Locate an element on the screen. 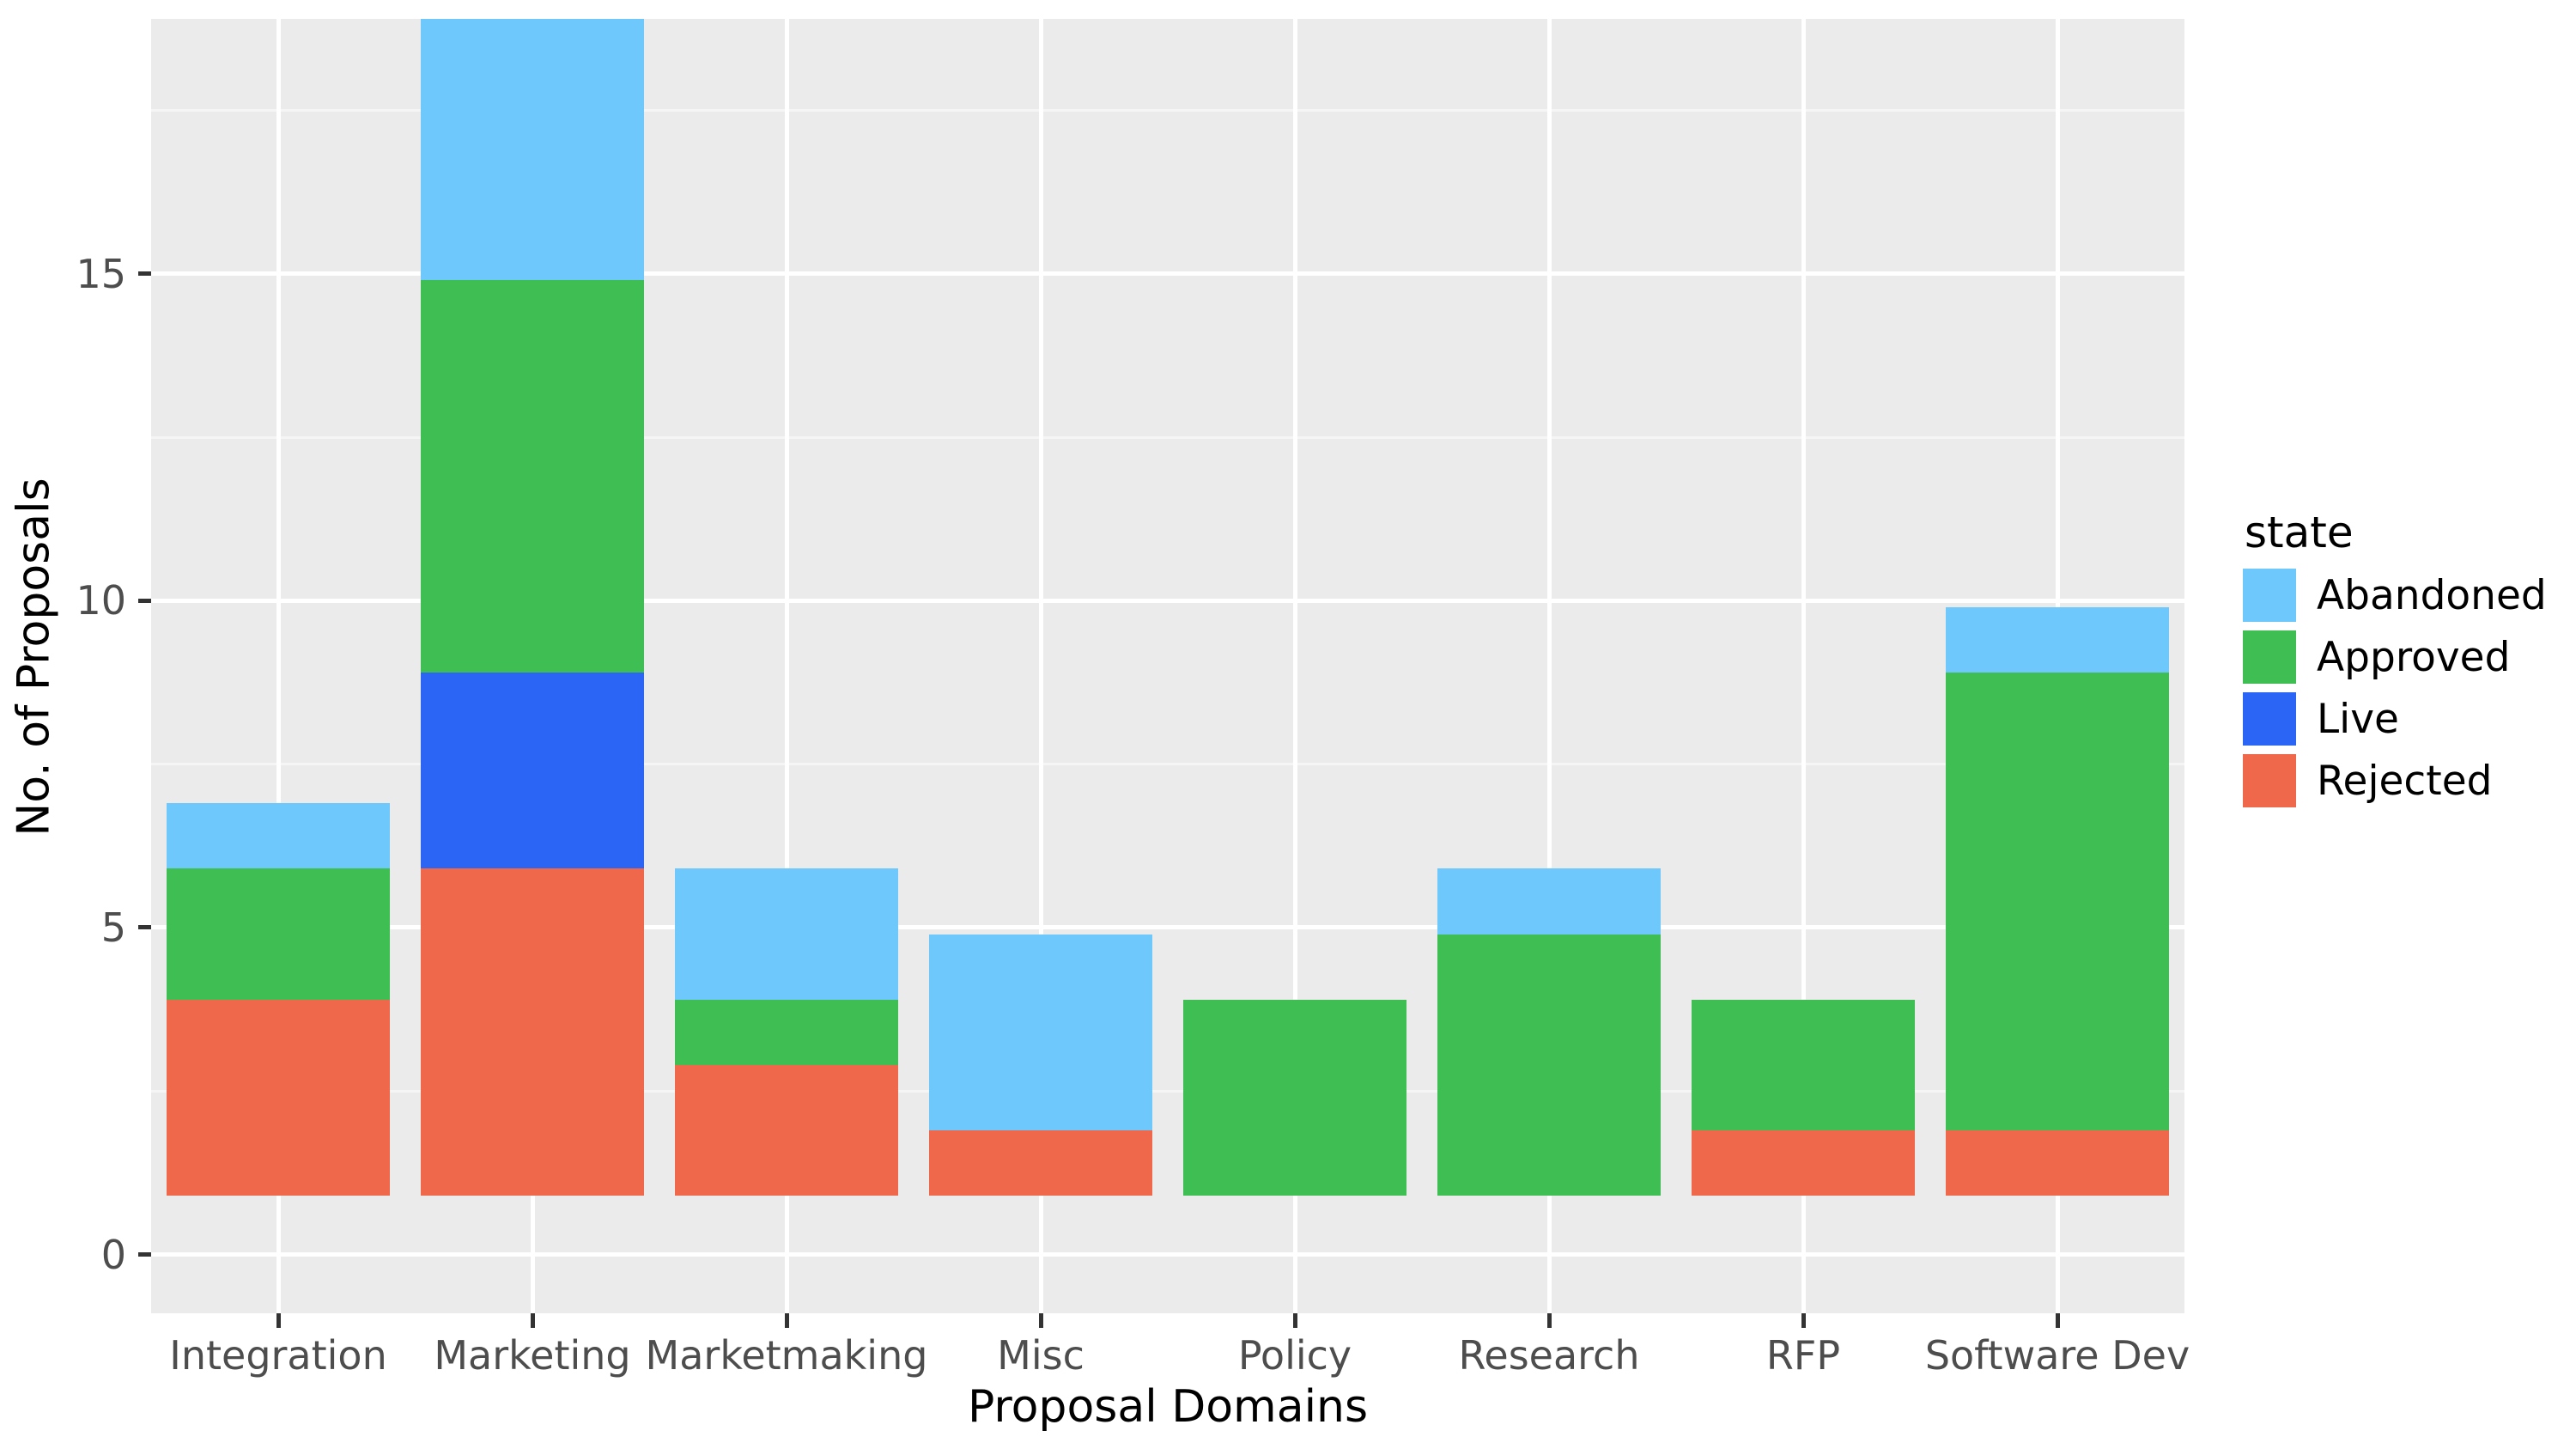 Image resolution: width=2576 pixels, height=1449 pixels. legend-item-label: Live is located at coordinates (2358, 719).